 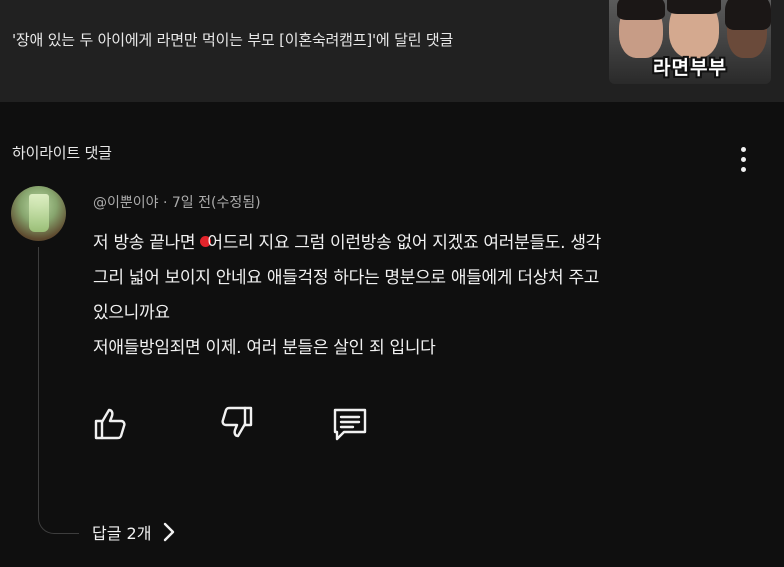 I want to click on comment-icon, so click(x=350, y=424).